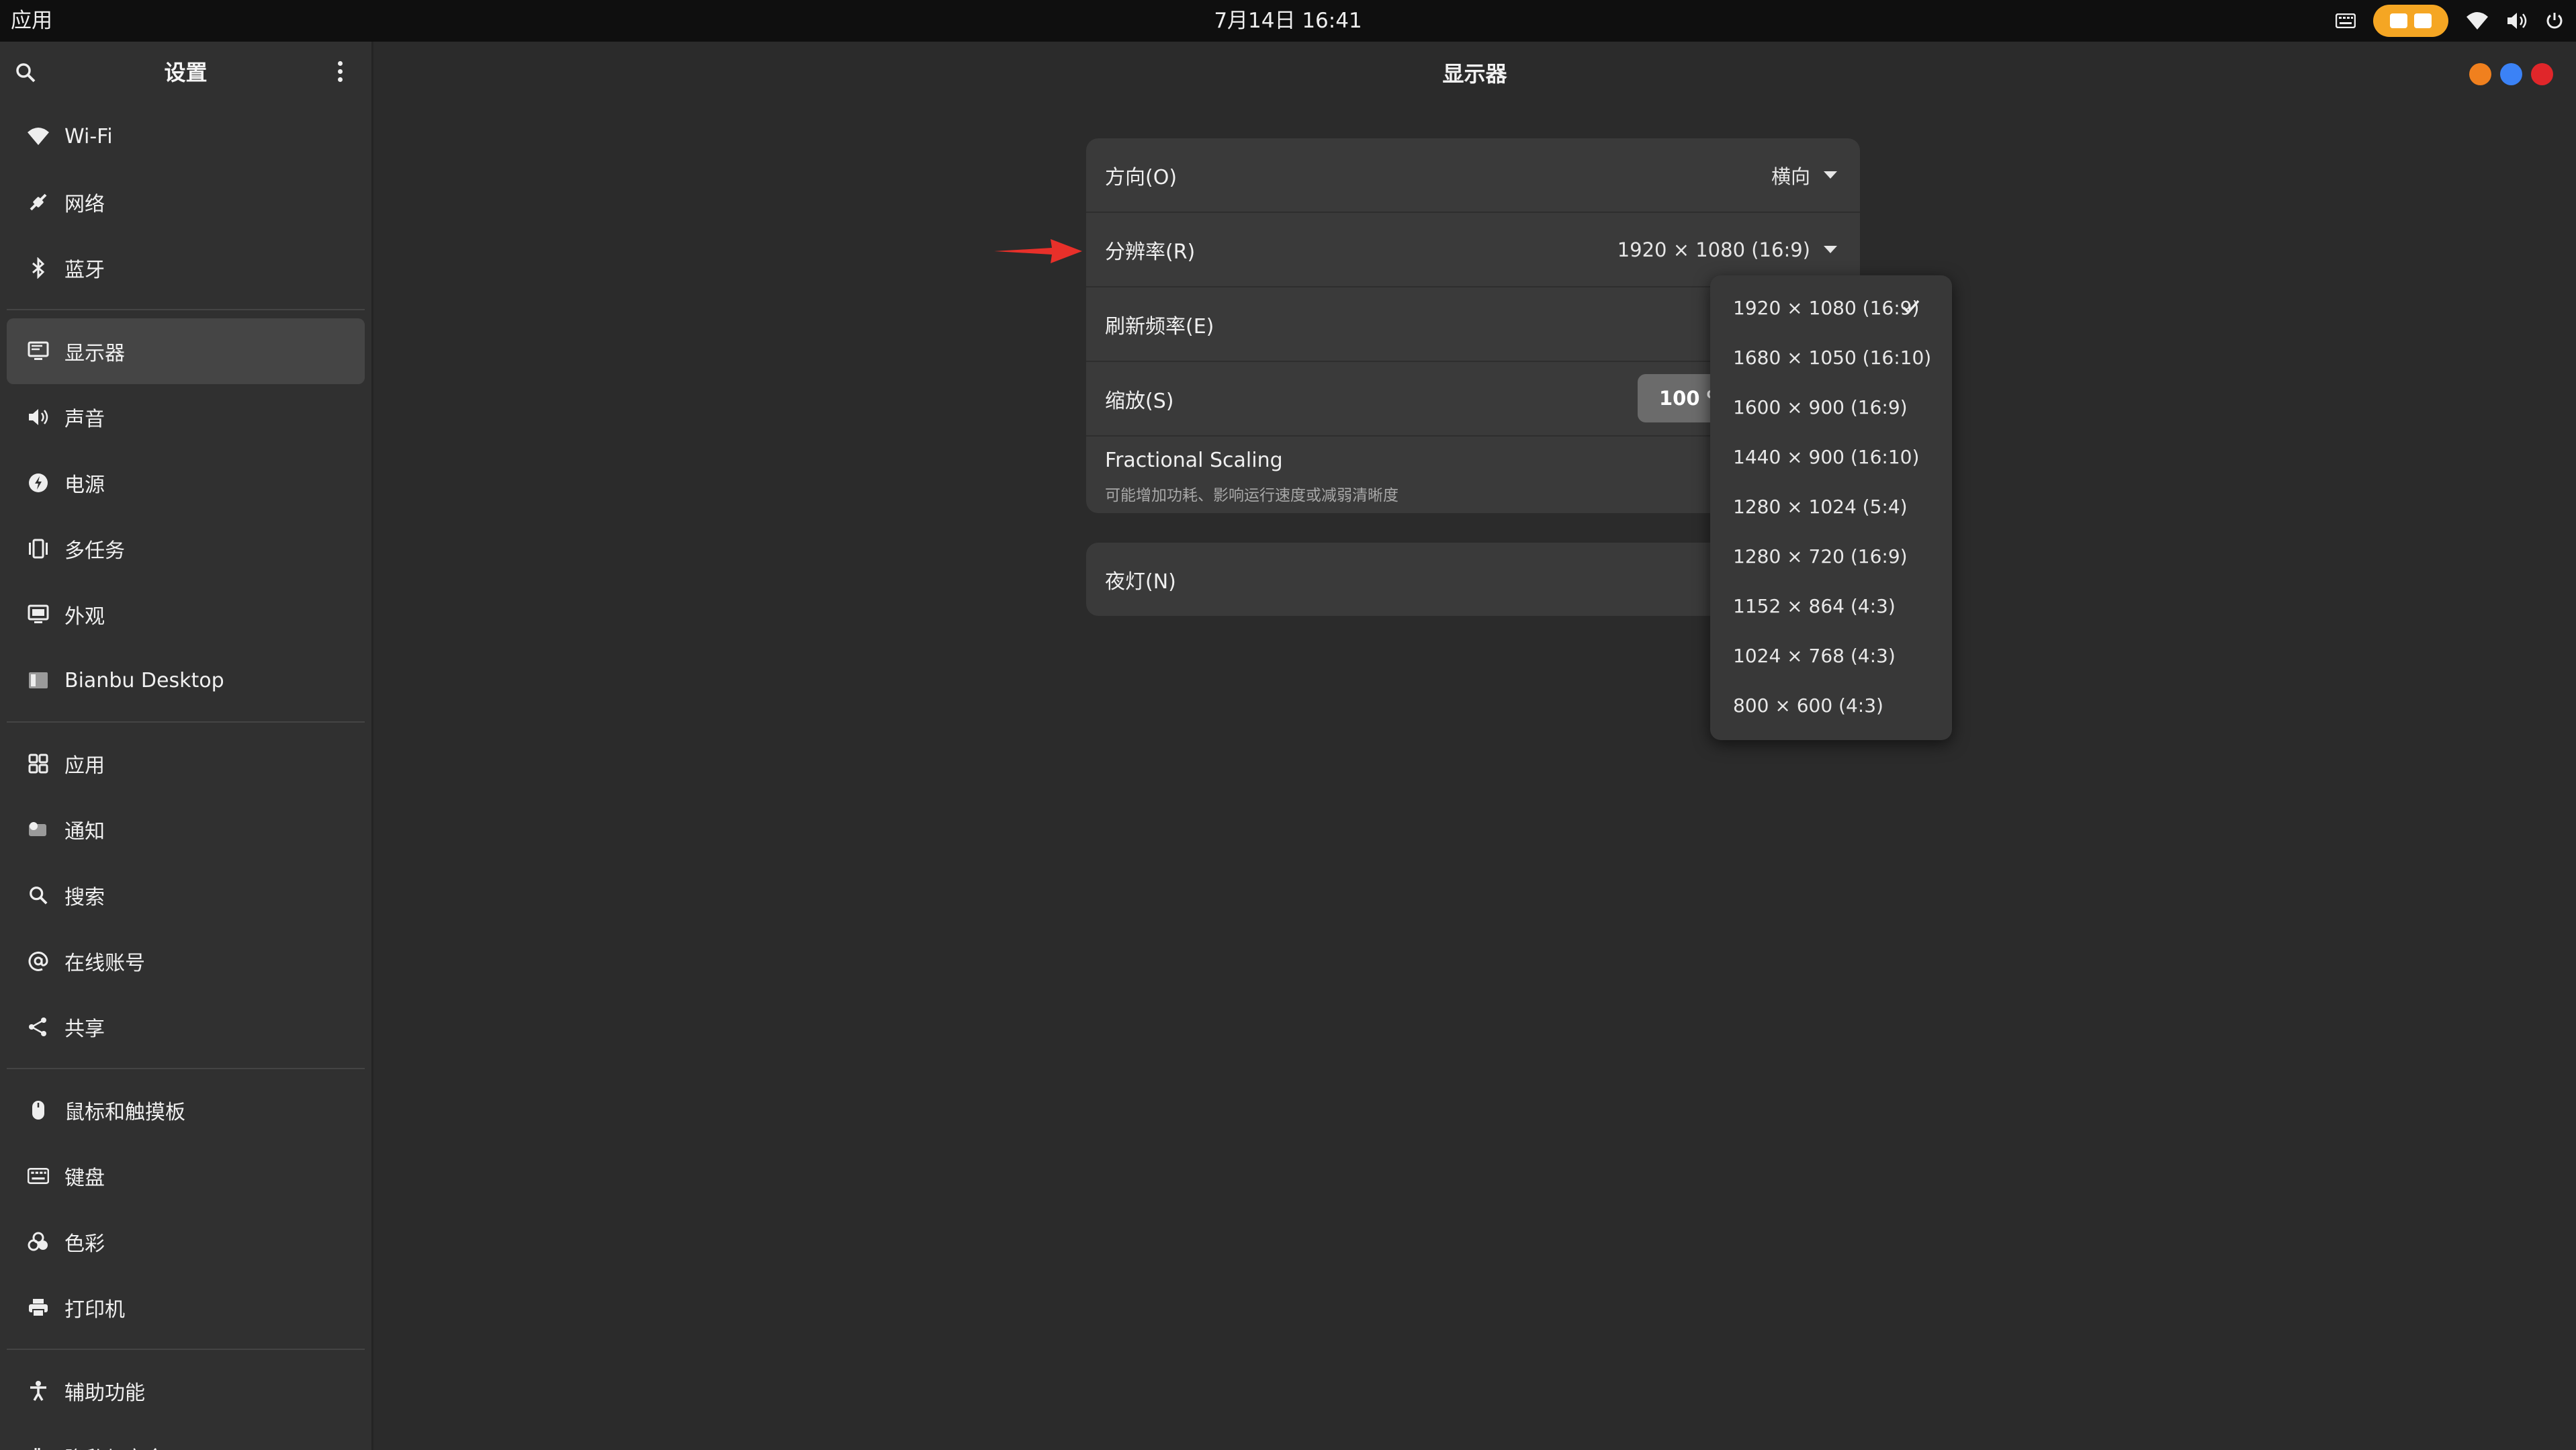 This screenshot has height=1450, width=2576. I want to click on sidebar-item-label: 蓝牙, so click(85, 270).